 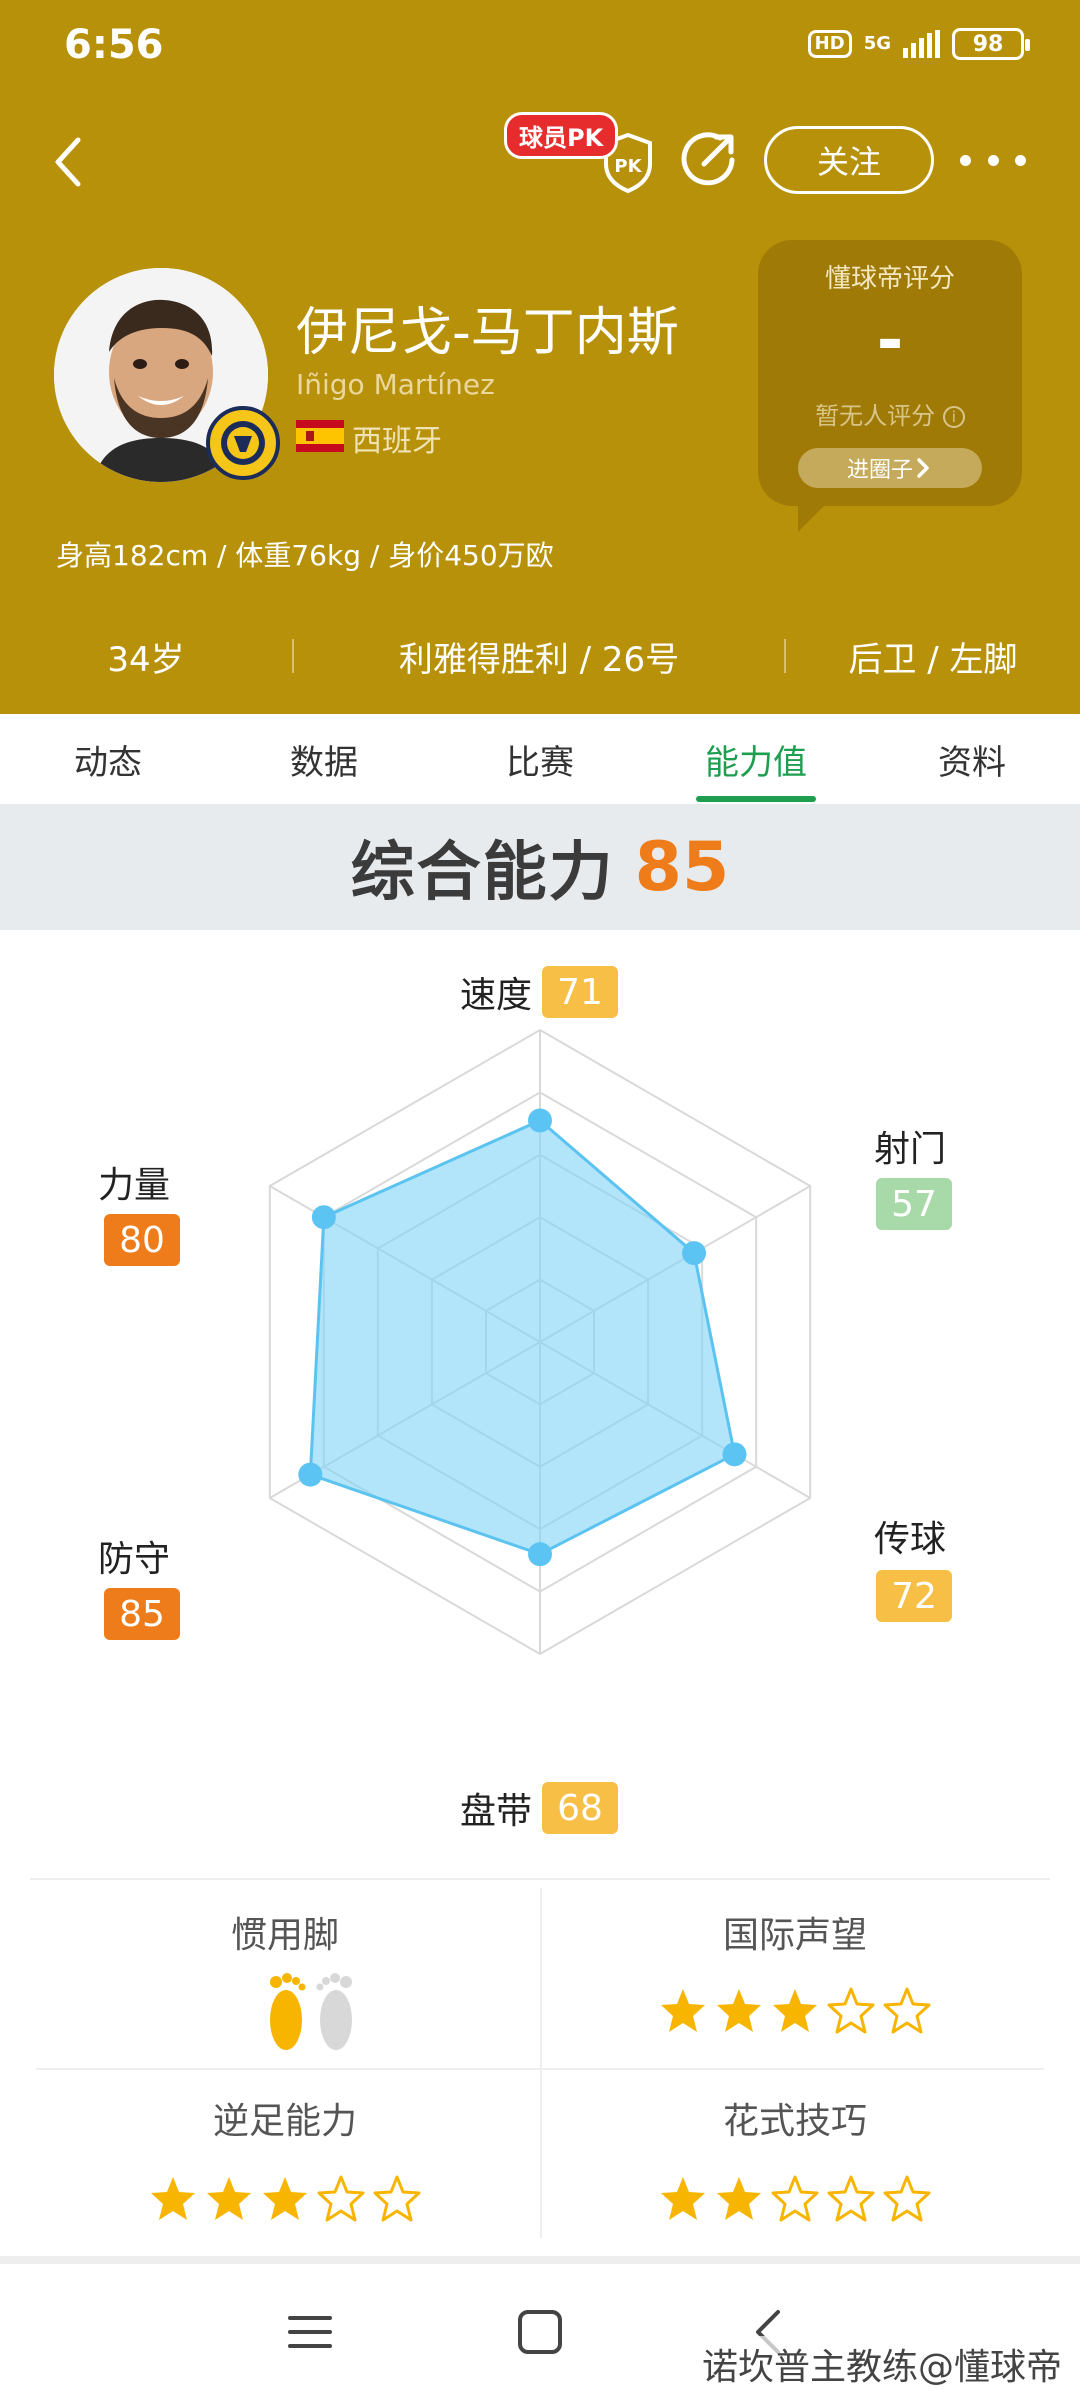 I want to click on attr-label-physical: 力量, so click(x=134, y=1185).